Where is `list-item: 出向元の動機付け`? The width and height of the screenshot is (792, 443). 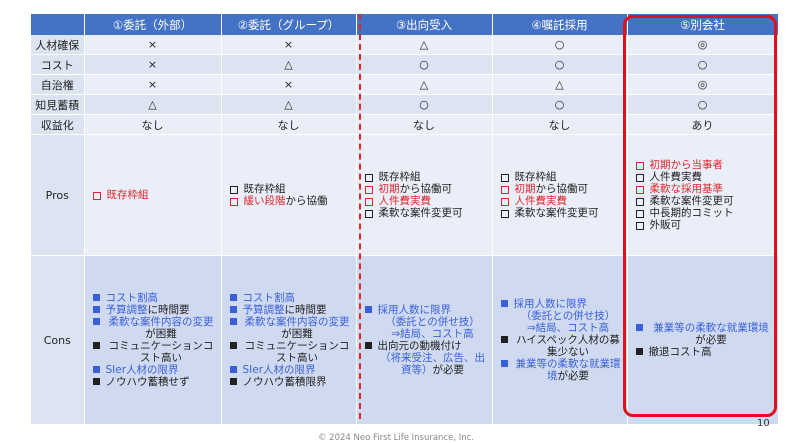 list-item: 出向元の動機付け is located at coordinates (426, 346).